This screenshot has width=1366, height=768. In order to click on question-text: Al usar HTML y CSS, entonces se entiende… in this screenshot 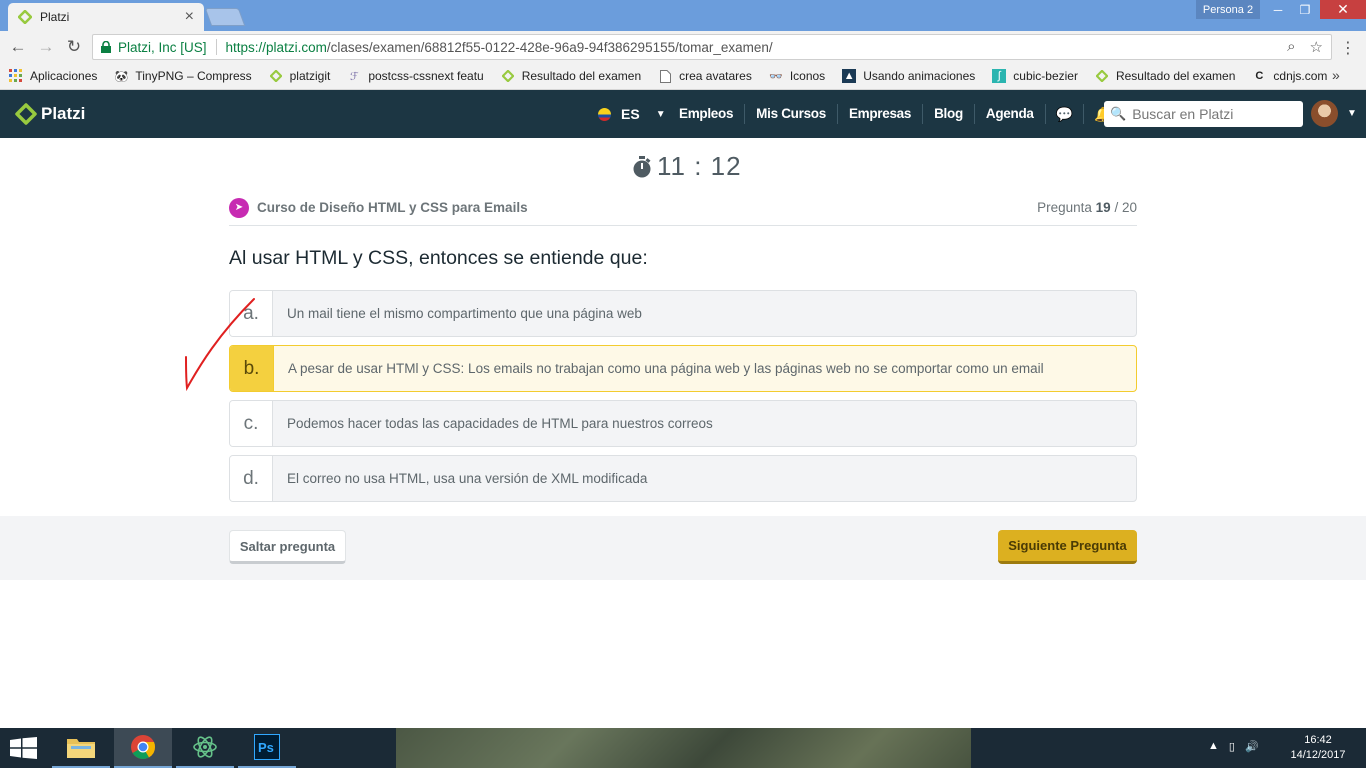, I will do `click(438, 258)`.